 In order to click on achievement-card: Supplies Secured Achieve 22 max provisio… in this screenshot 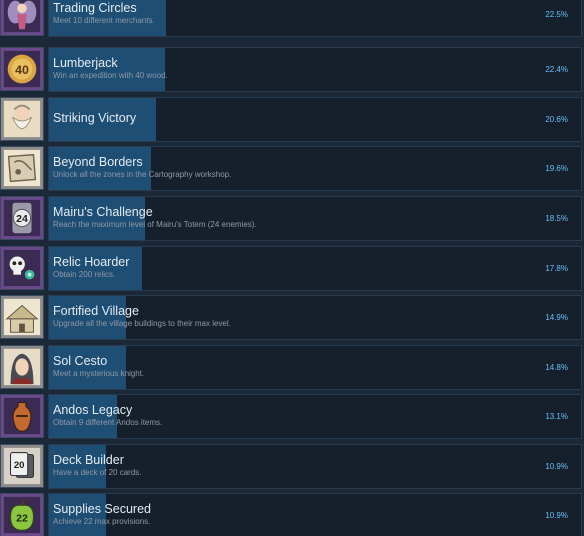, I will do `click(315, 514)`.